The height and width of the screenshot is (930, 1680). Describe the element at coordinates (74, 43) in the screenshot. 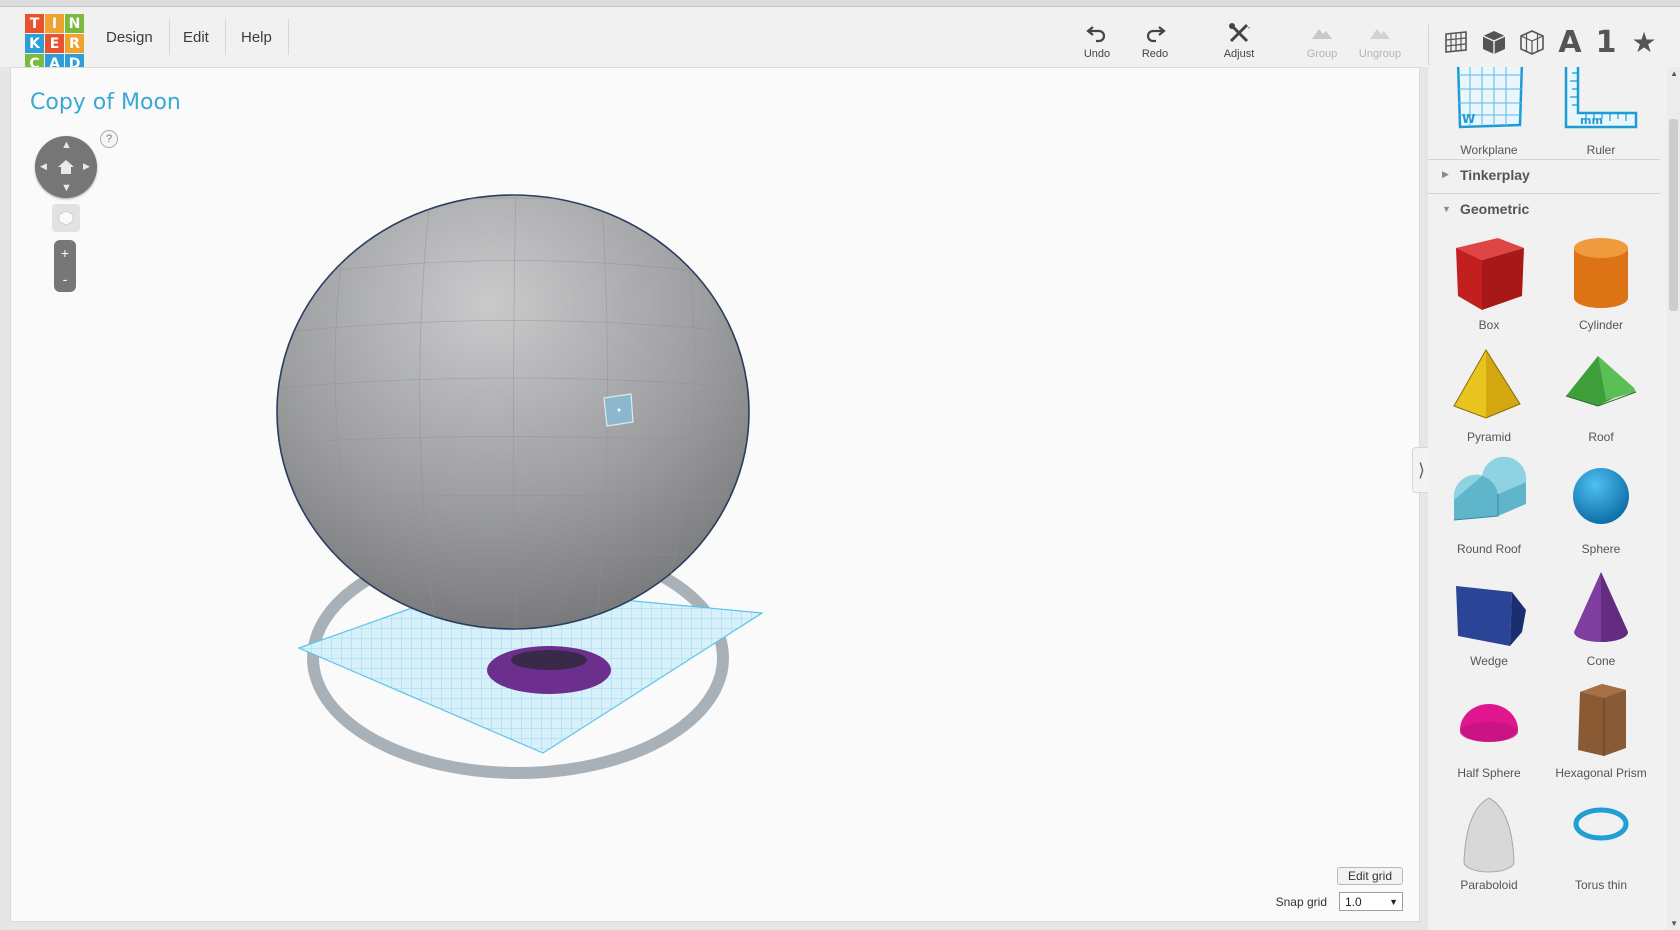

I see `logo-letter: R` at that location.